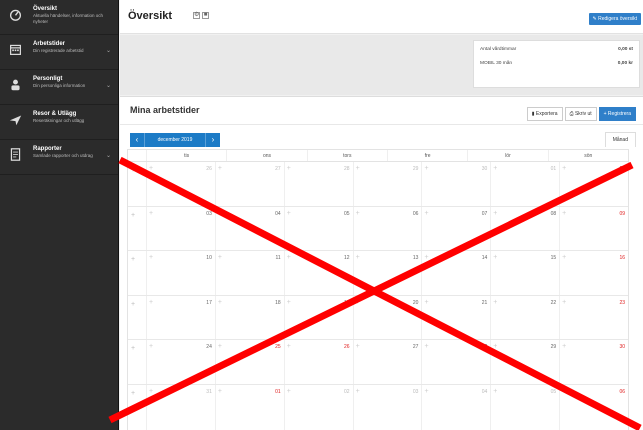 The image size is (643, 430). Describe the element at coordinates (213, 140) in the screenshot. I see `chevron-right-icon: ›` at that location.